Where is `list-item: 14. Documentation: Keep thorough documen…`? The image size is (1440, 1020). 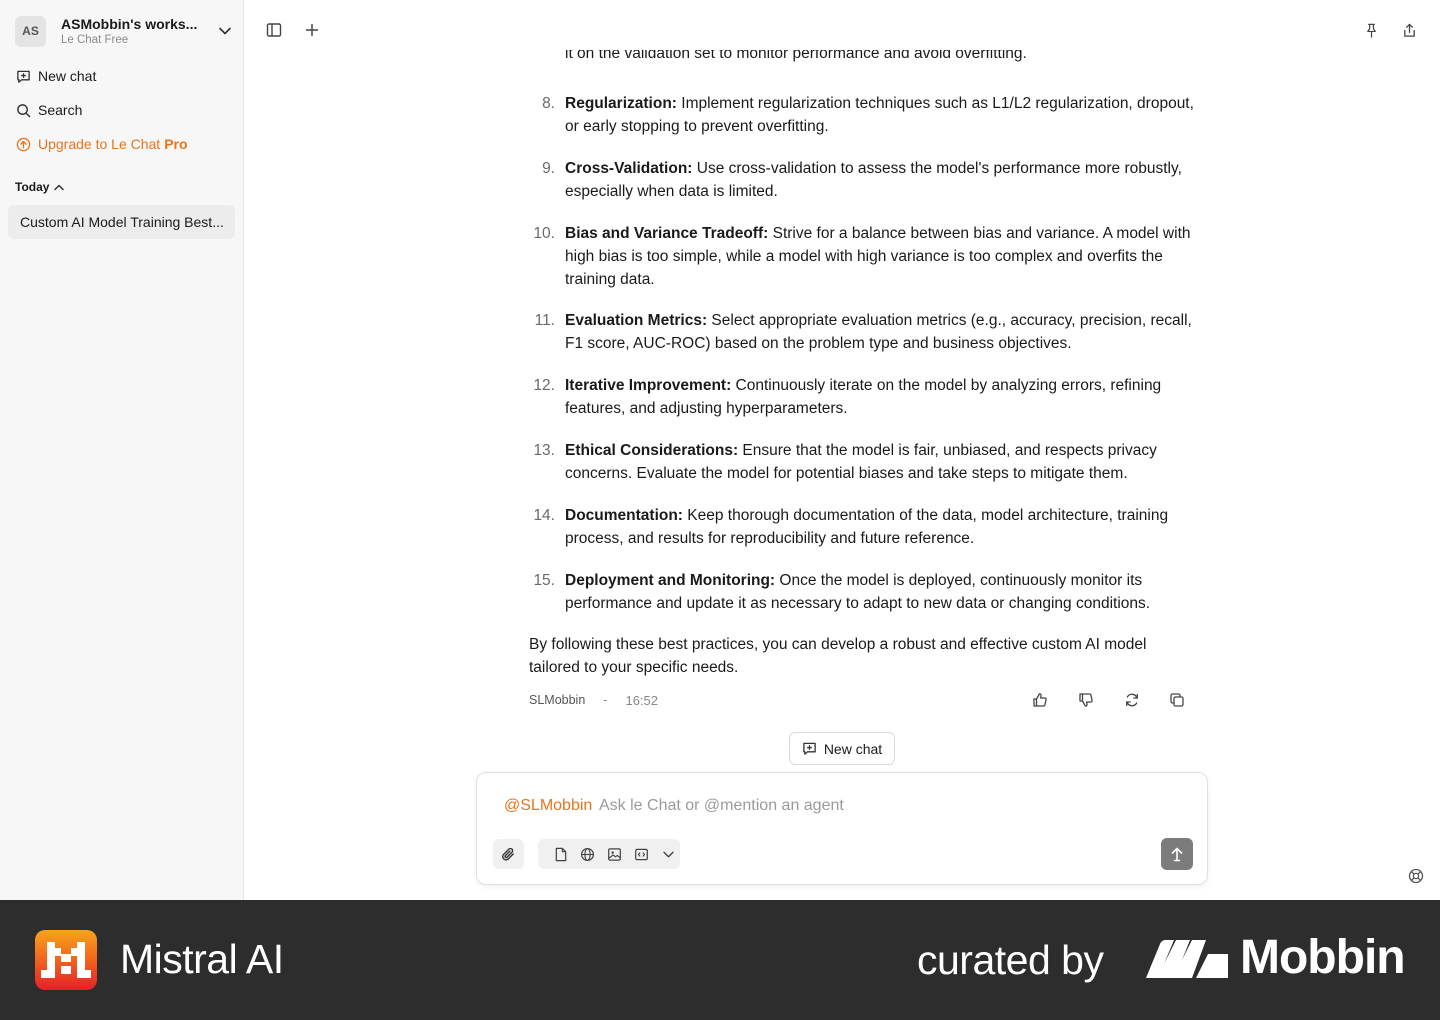 list-item: 14. Documentation: Keep thorough documen… is located at coordinates (851, 527).